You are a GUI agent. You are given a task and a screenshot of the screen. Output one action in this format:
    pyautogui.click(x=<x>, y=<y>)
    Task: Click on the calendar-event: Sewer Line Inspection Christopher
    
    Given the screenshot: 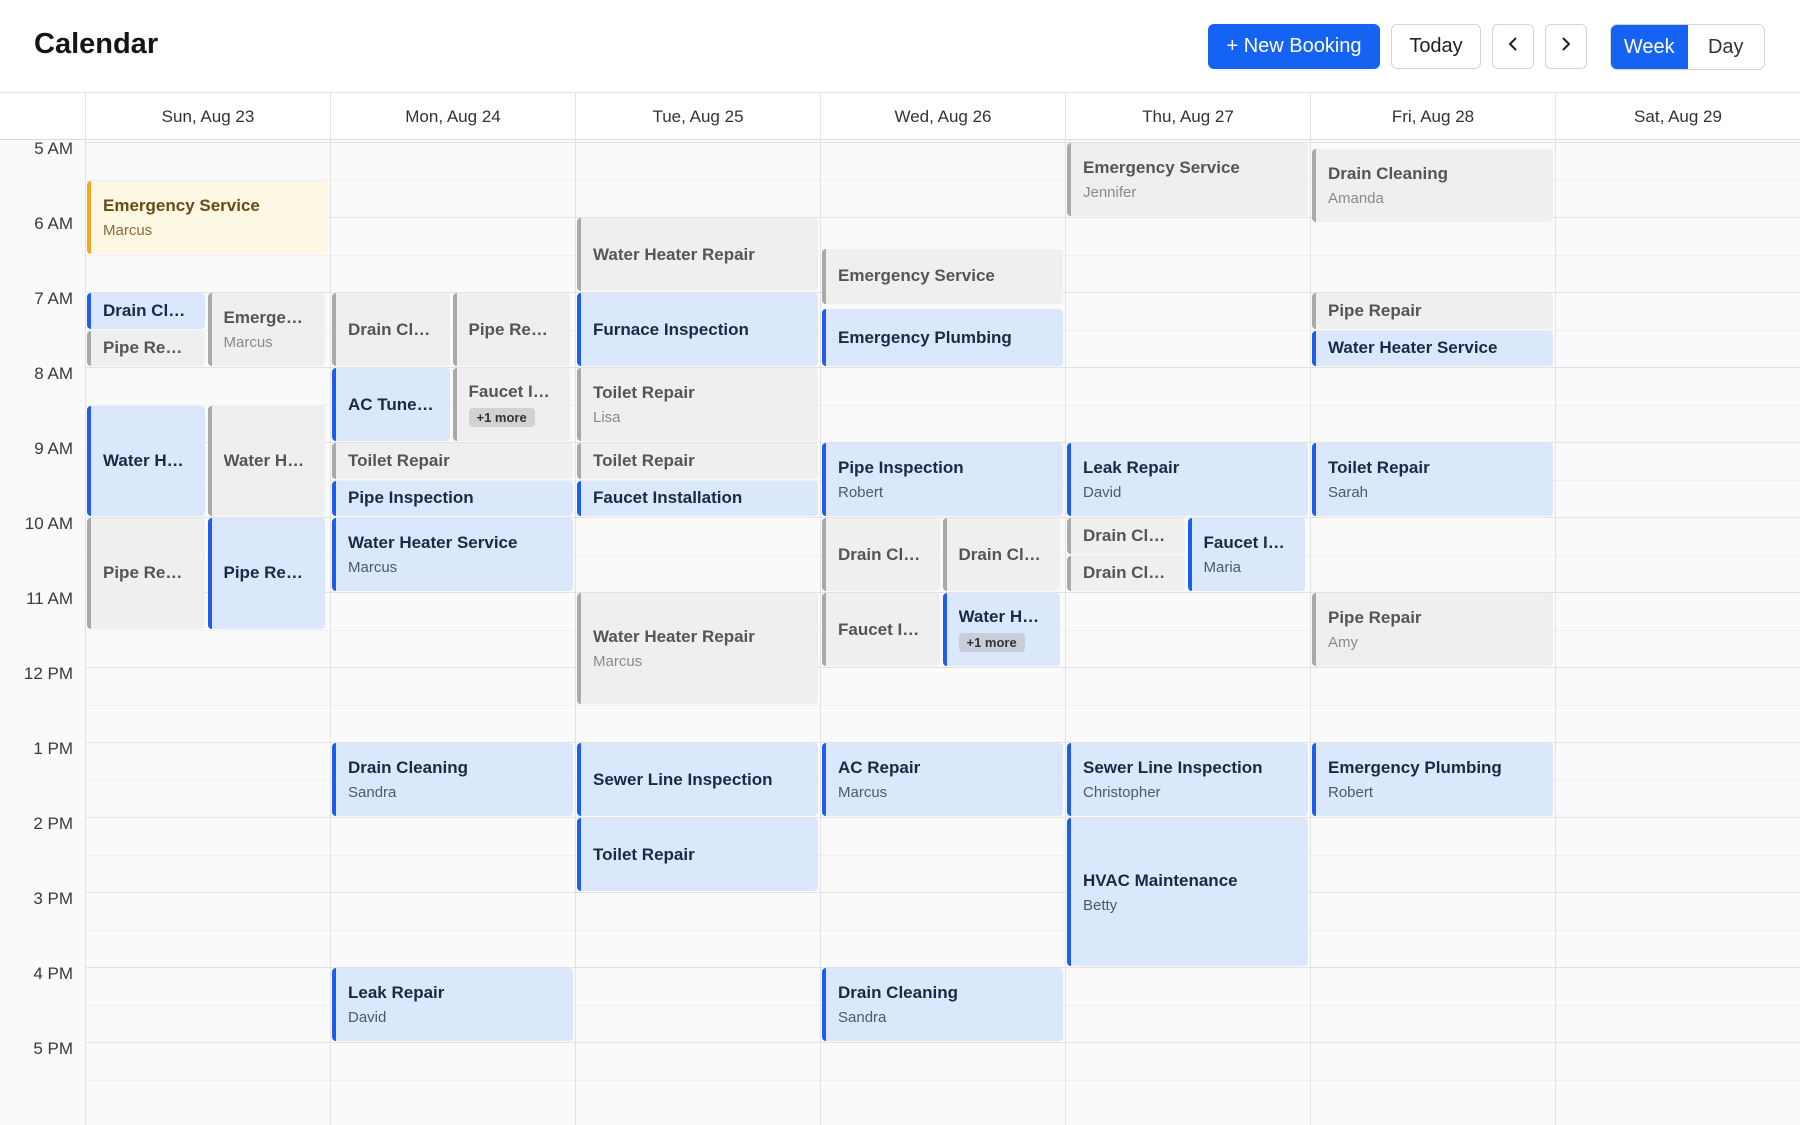 What is the action you would take?
    pyautogui.click(x=1187, y=779)
    